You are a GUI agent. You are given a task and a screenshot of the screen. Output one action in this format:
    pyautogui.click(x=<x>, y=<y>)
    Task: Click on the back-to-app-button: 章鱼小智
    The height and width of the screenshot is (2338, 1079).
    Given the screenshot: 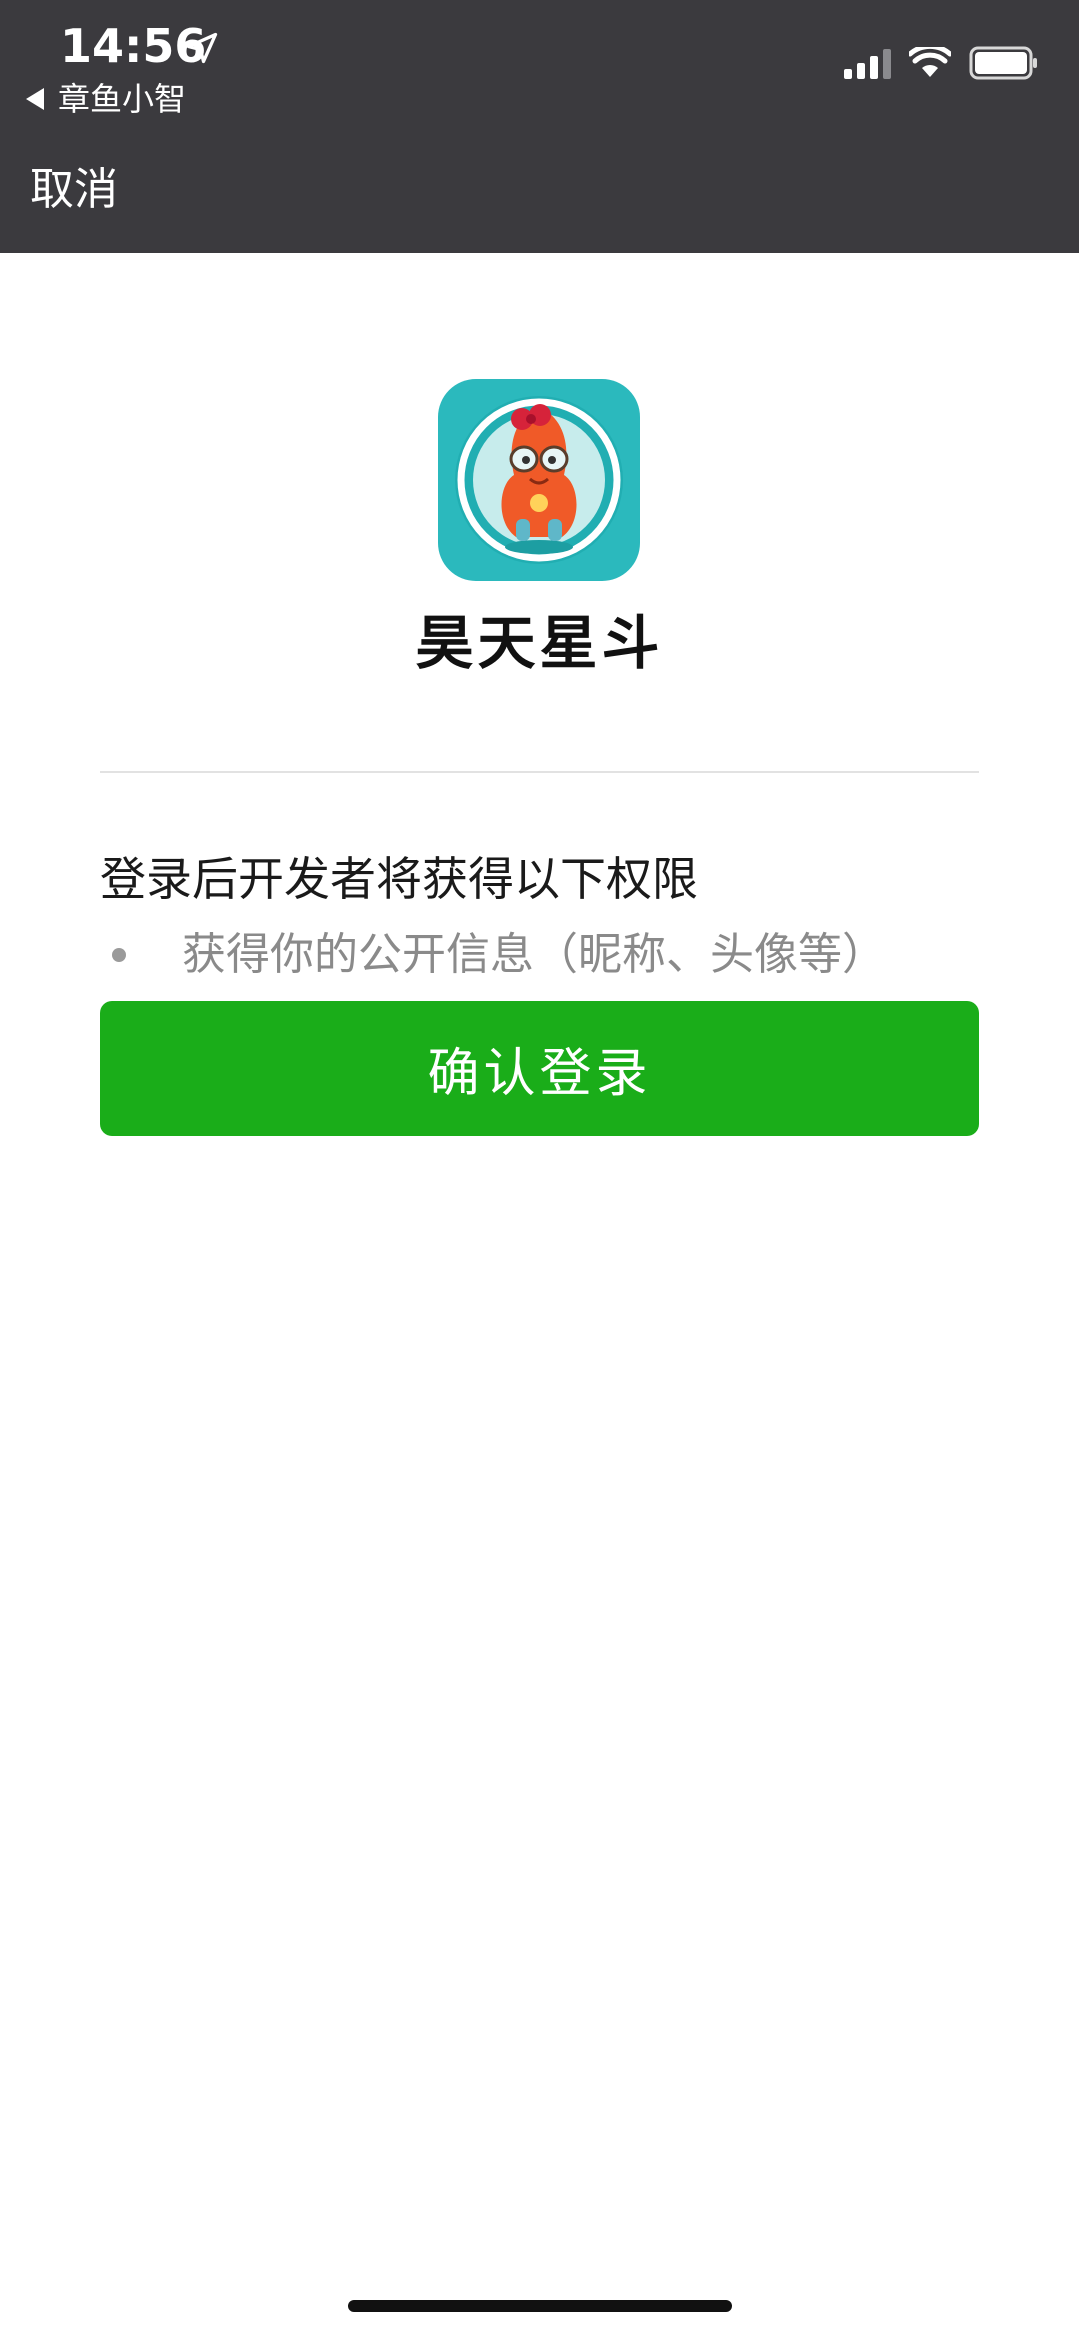 What is the action you would take?
    pyautogui.click(x=106, y=99)
    